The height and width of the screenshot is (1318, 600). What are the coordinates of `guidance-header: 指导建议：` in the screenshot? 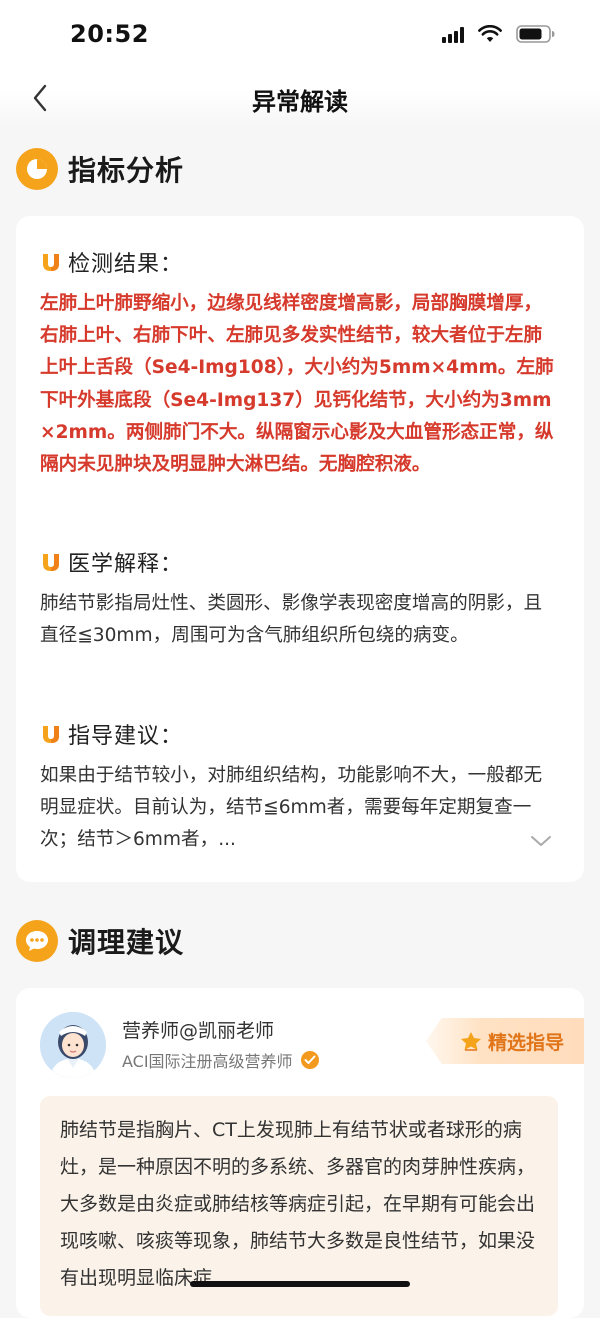 It's located at (300, 734).